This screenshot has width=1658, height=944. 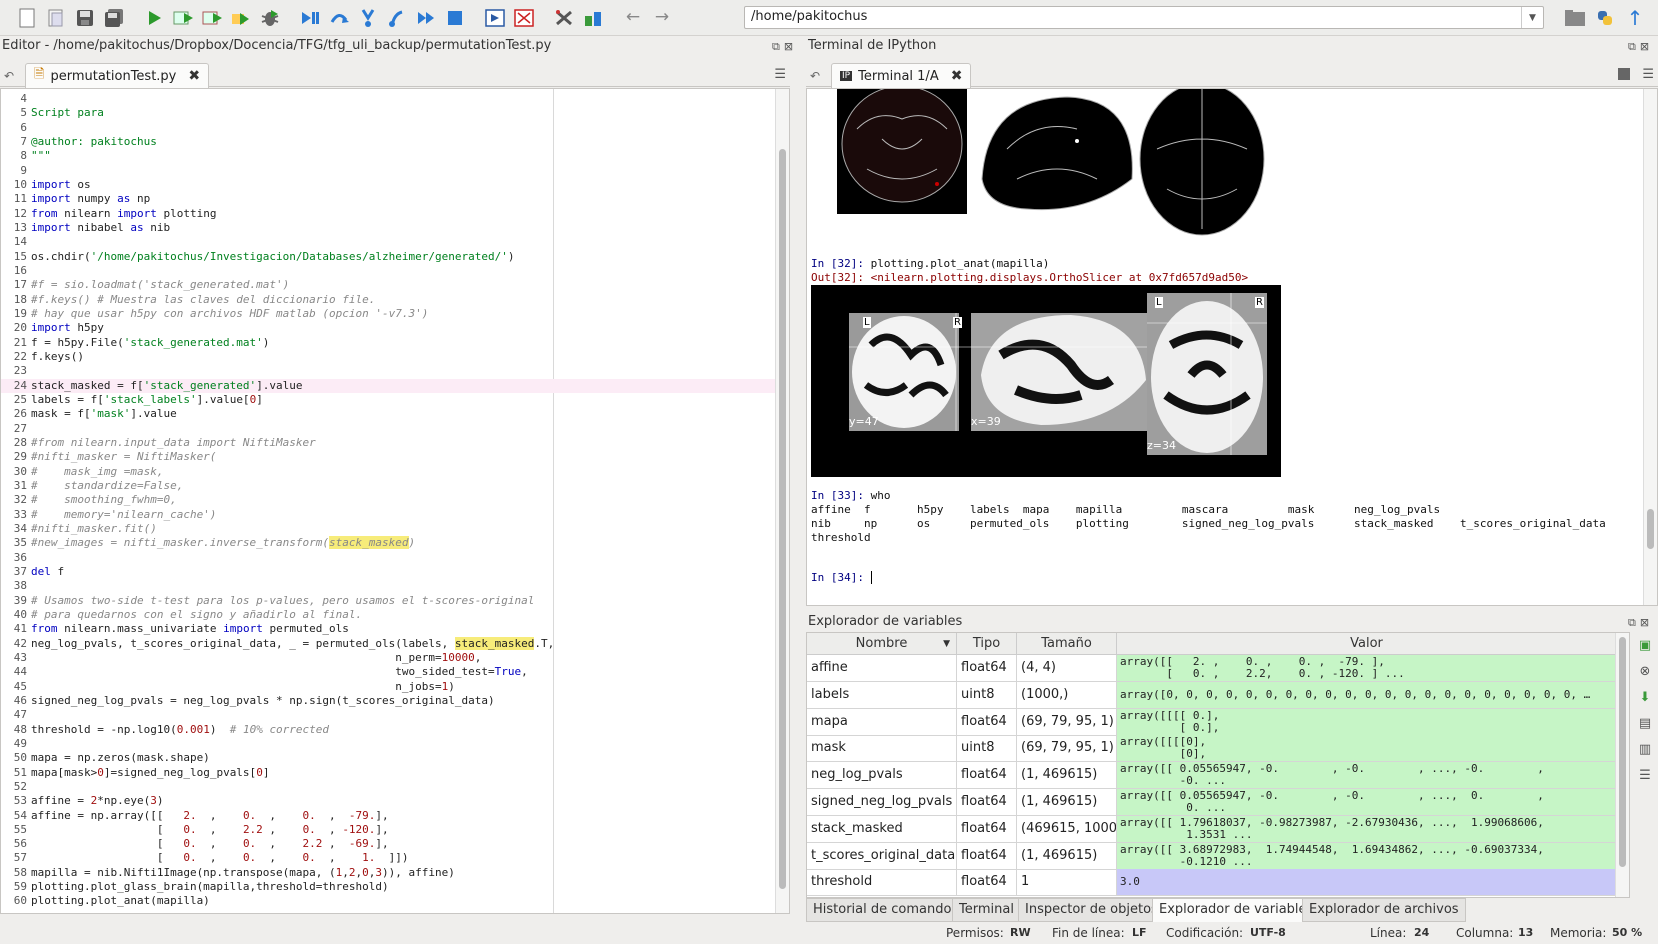 What do you see at coordinates (388, 658) in the screenshot?
I see `code-line: 43 n_perm=10000,` at bounding box center [388, 658].